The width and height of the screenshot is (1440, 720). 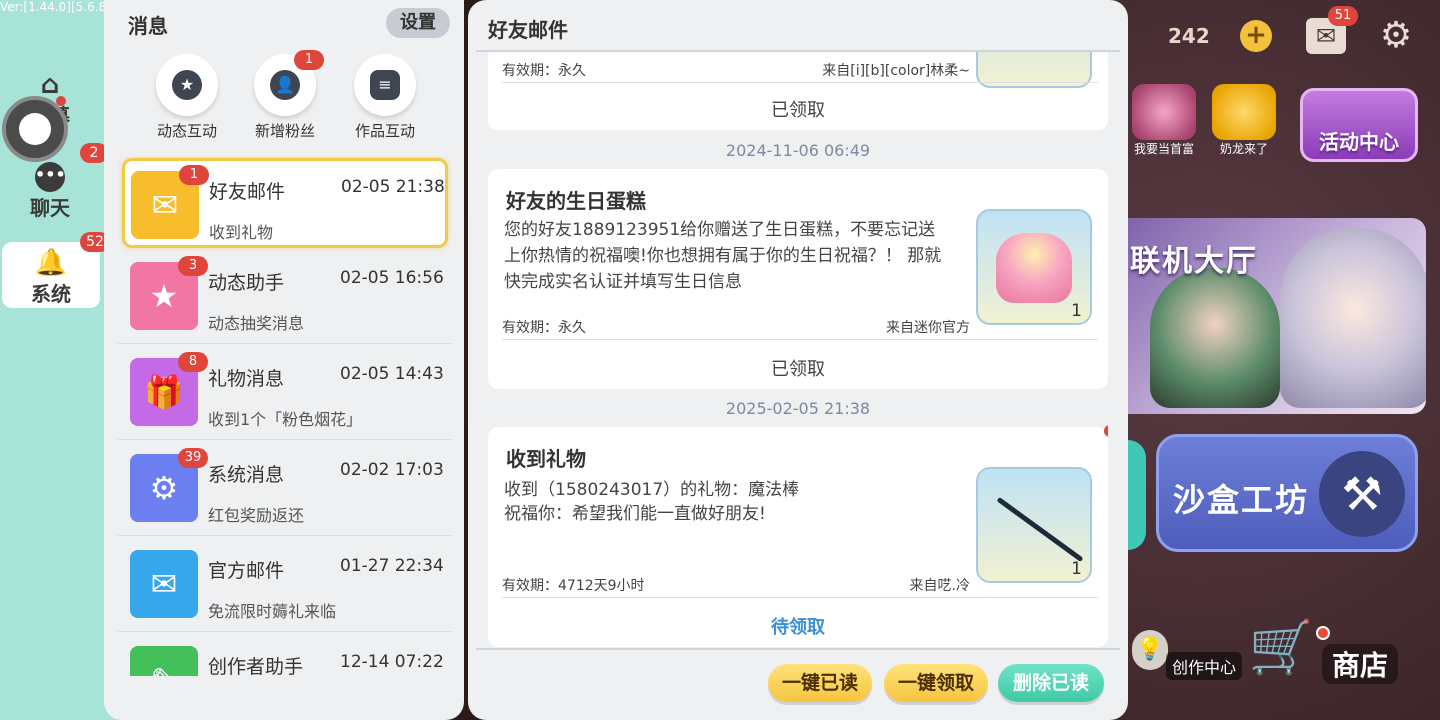 I want to click on card-from: 来自呓.冷, so click(x=939, y=586).